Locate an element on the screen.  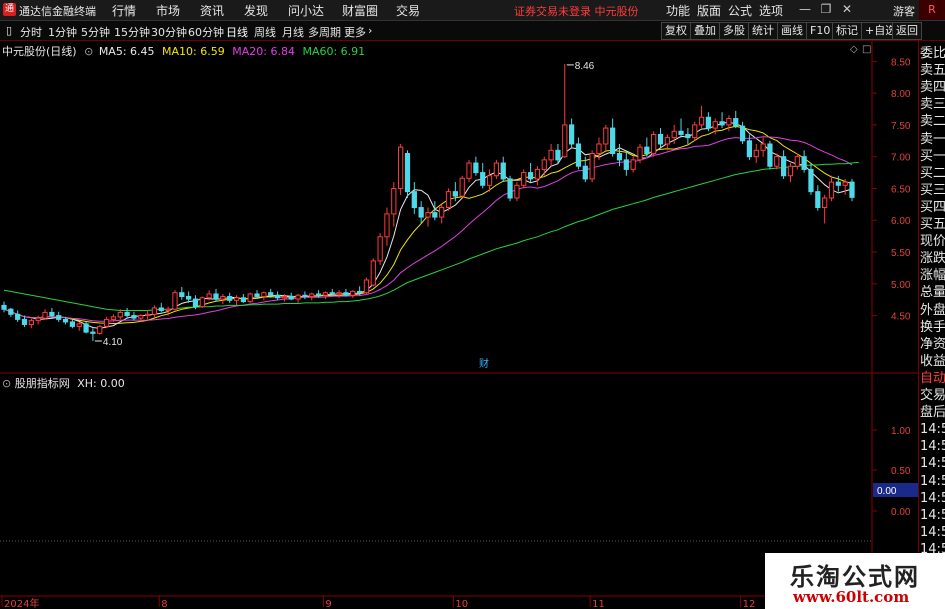
menu-function: 功能 is located at coordinates (678, 10).